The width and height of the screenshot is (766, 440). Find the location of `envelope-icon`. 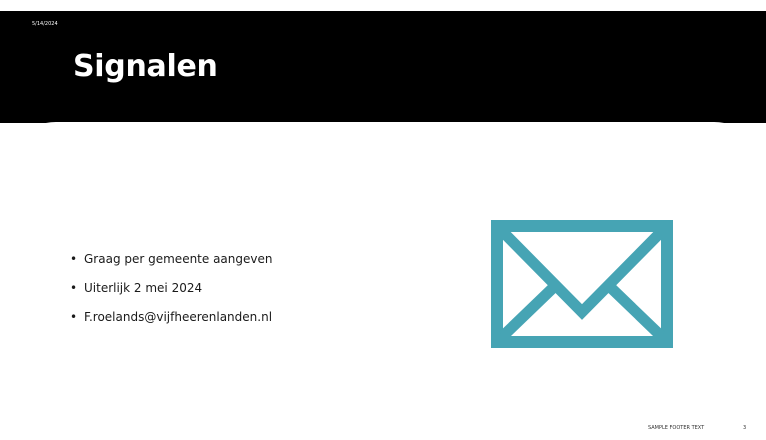

envelope-icon is located at coordinates (582, 284).